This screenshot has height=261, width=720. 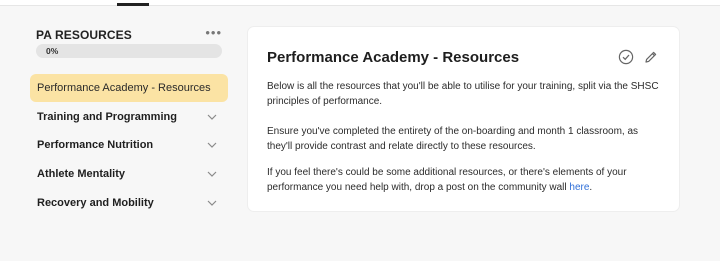 I want to click on sidebar-item-label: Training and Programming, so click(x=107, y=117).